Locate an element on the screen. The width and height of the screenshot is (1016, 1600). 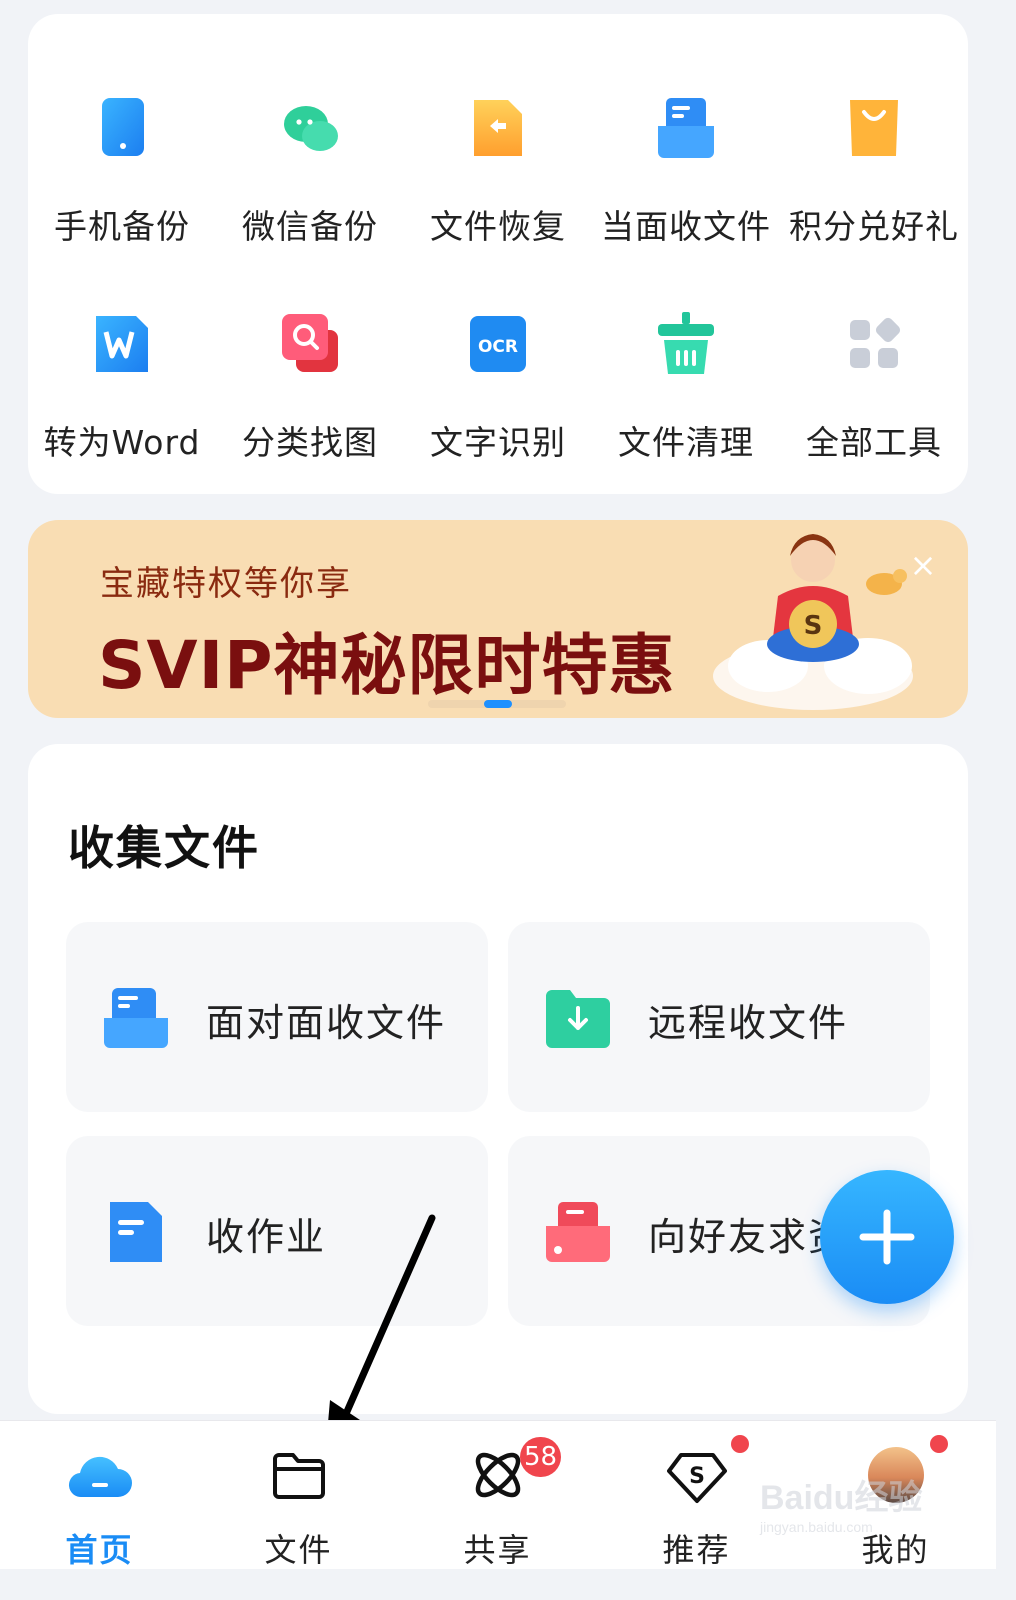
baidu-watermark: Baidu经验 jingyan.baidu.com is located at coordinates (860, 1510).